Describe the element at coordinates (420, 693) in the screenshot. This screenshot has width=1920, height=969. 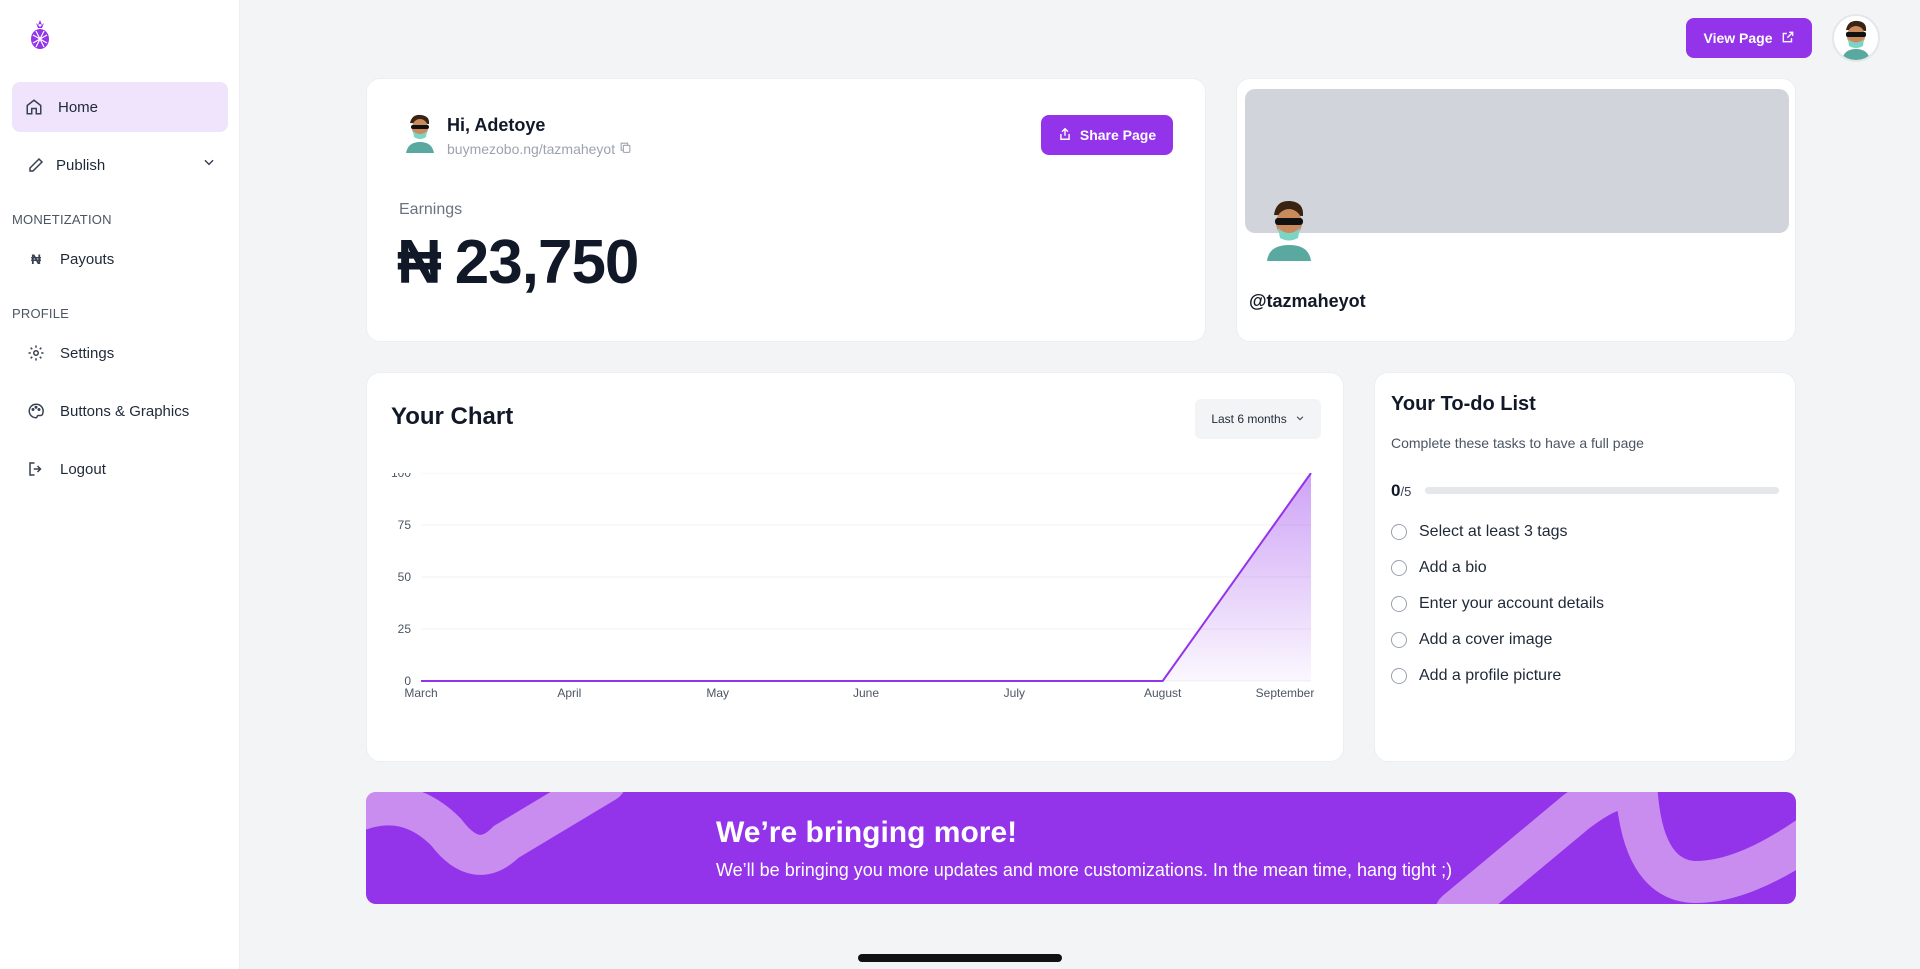
I see `x-tick-label: March` at that location.